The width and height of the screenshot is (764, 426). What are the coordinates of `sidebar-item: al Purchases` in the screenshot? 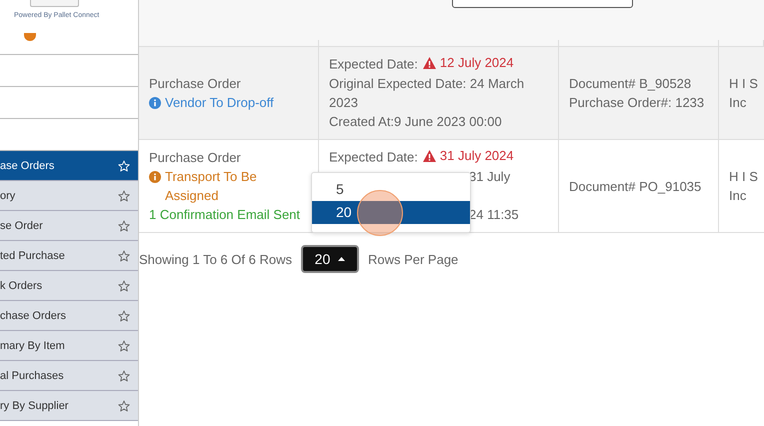 It's located at (69, 376).